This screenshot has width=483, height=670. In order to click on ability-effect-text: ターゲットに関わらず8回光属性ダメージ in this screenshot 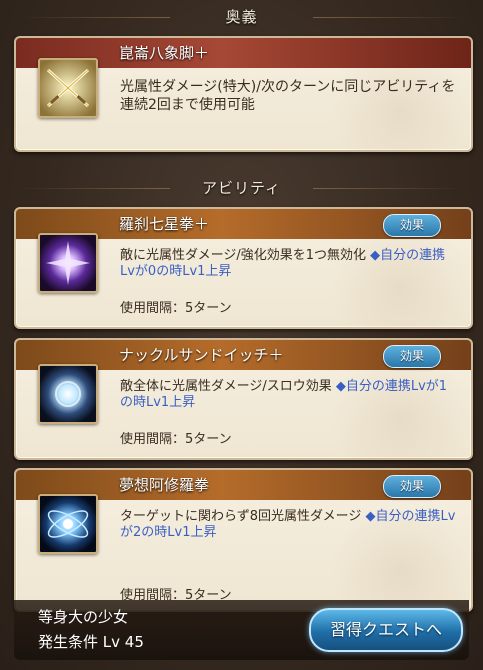, I will do `click(241, 516)`.